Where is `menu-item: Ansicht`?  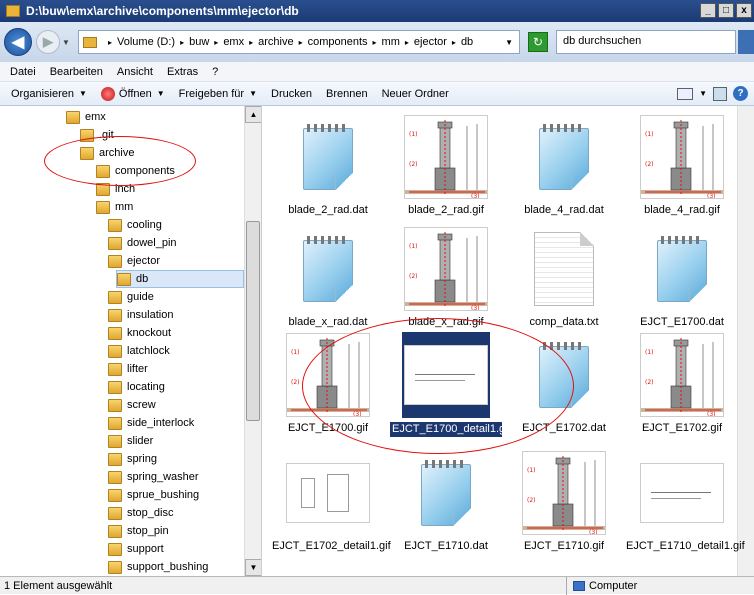 menu-item: Ansicht is located at coordinates (136, 72).